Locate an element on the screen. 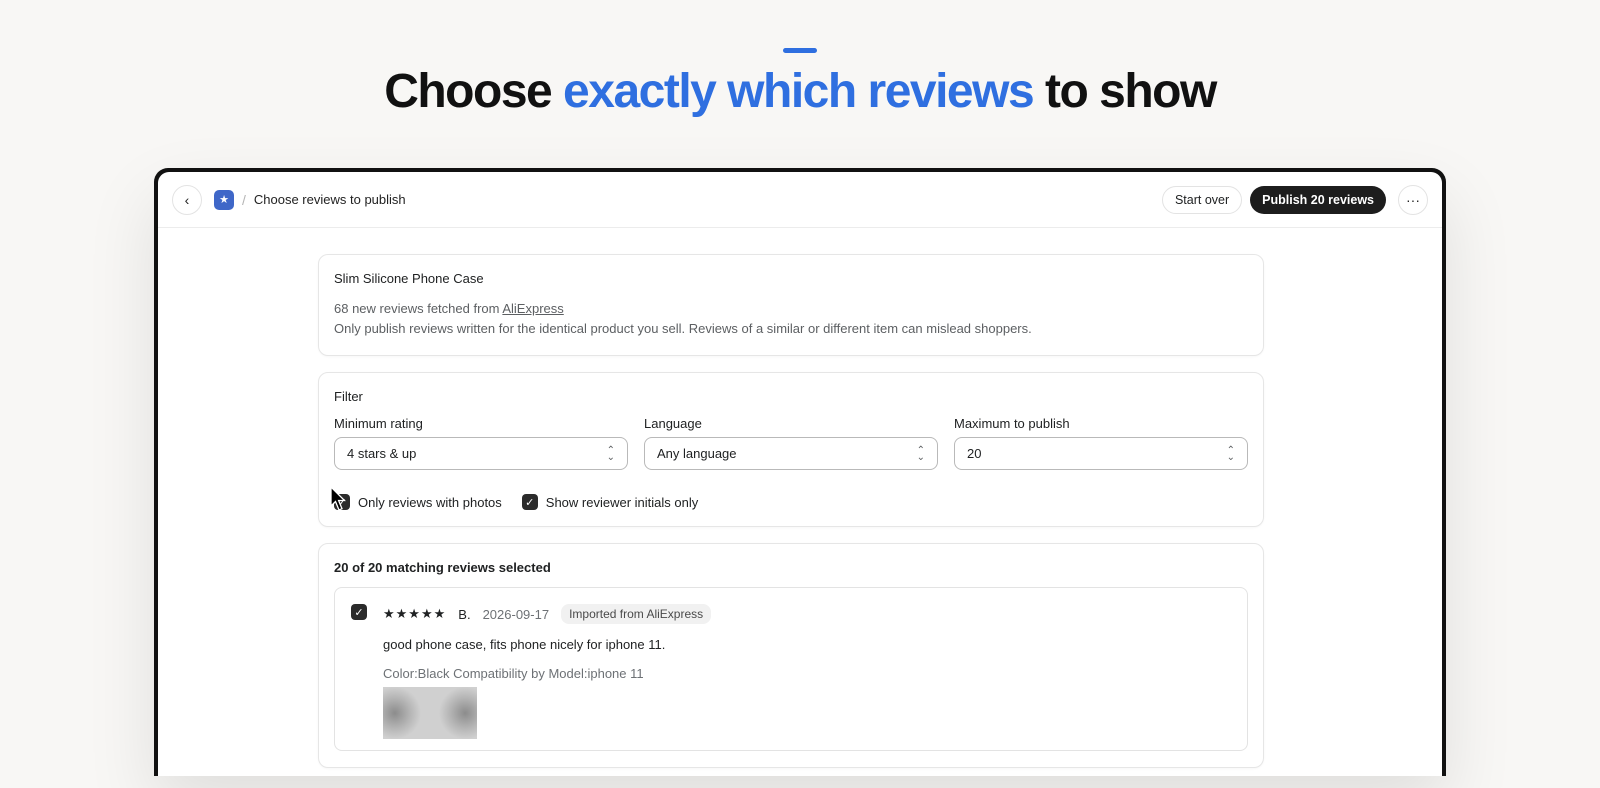 Image resolution: width=1600 pixels, height=788 pixels. selection-summary: 20 of 20 matching reviews selected is located at coordinates (442, 567).